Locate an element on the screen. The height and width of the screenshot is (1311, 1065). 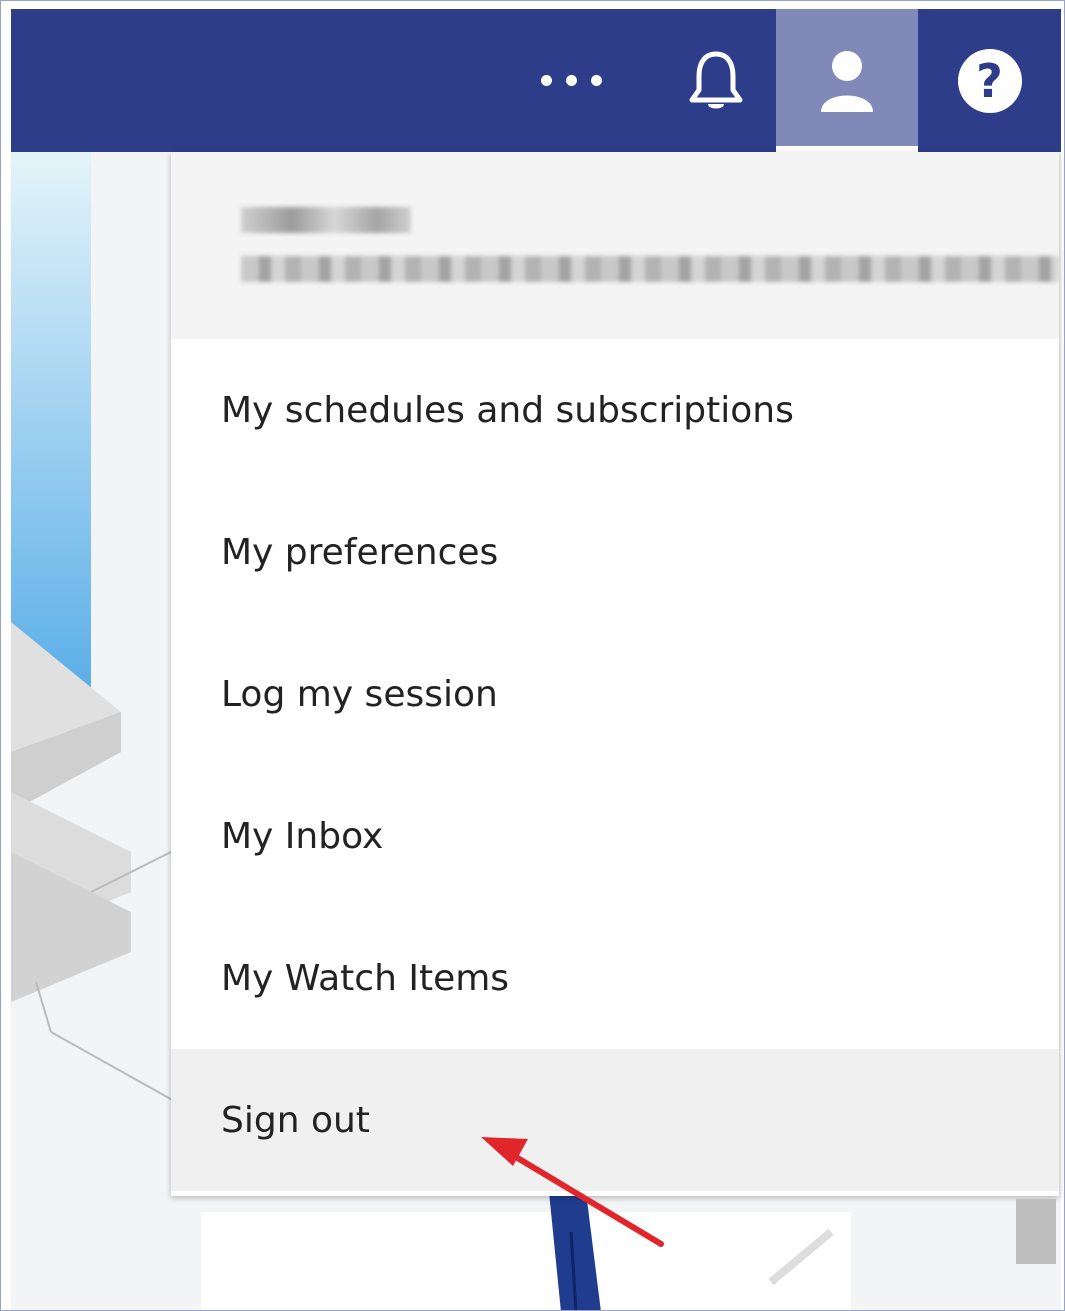
help-icon: ? is located at coordinates (989, 80).